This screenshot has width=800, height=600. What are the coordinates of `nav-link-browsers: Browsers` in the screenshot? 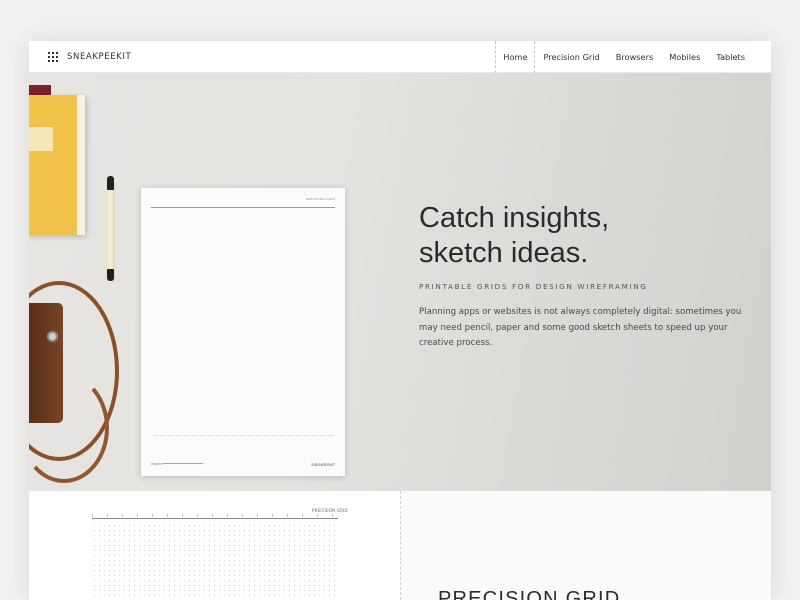 It's located at (634, 57).